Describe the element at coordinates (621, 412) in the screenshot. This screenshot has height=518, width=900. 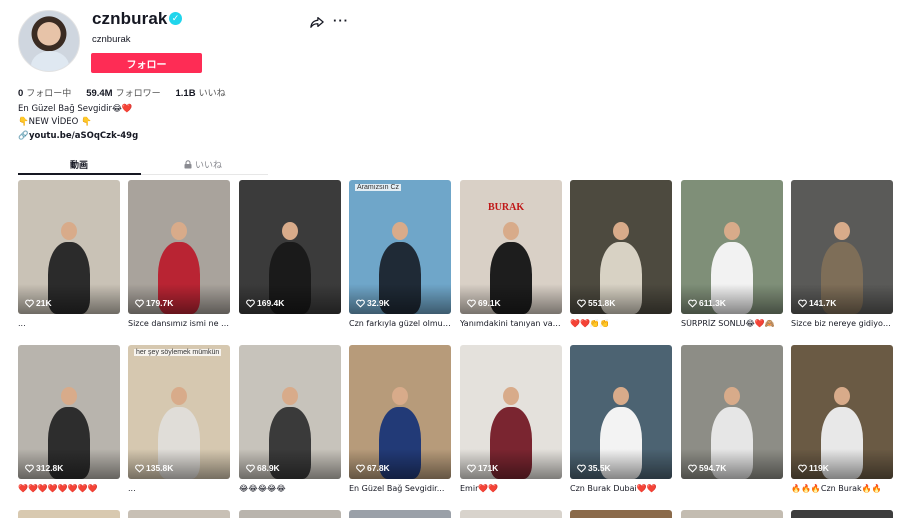
I see `video-thumbnail: 35.5K` at that location.